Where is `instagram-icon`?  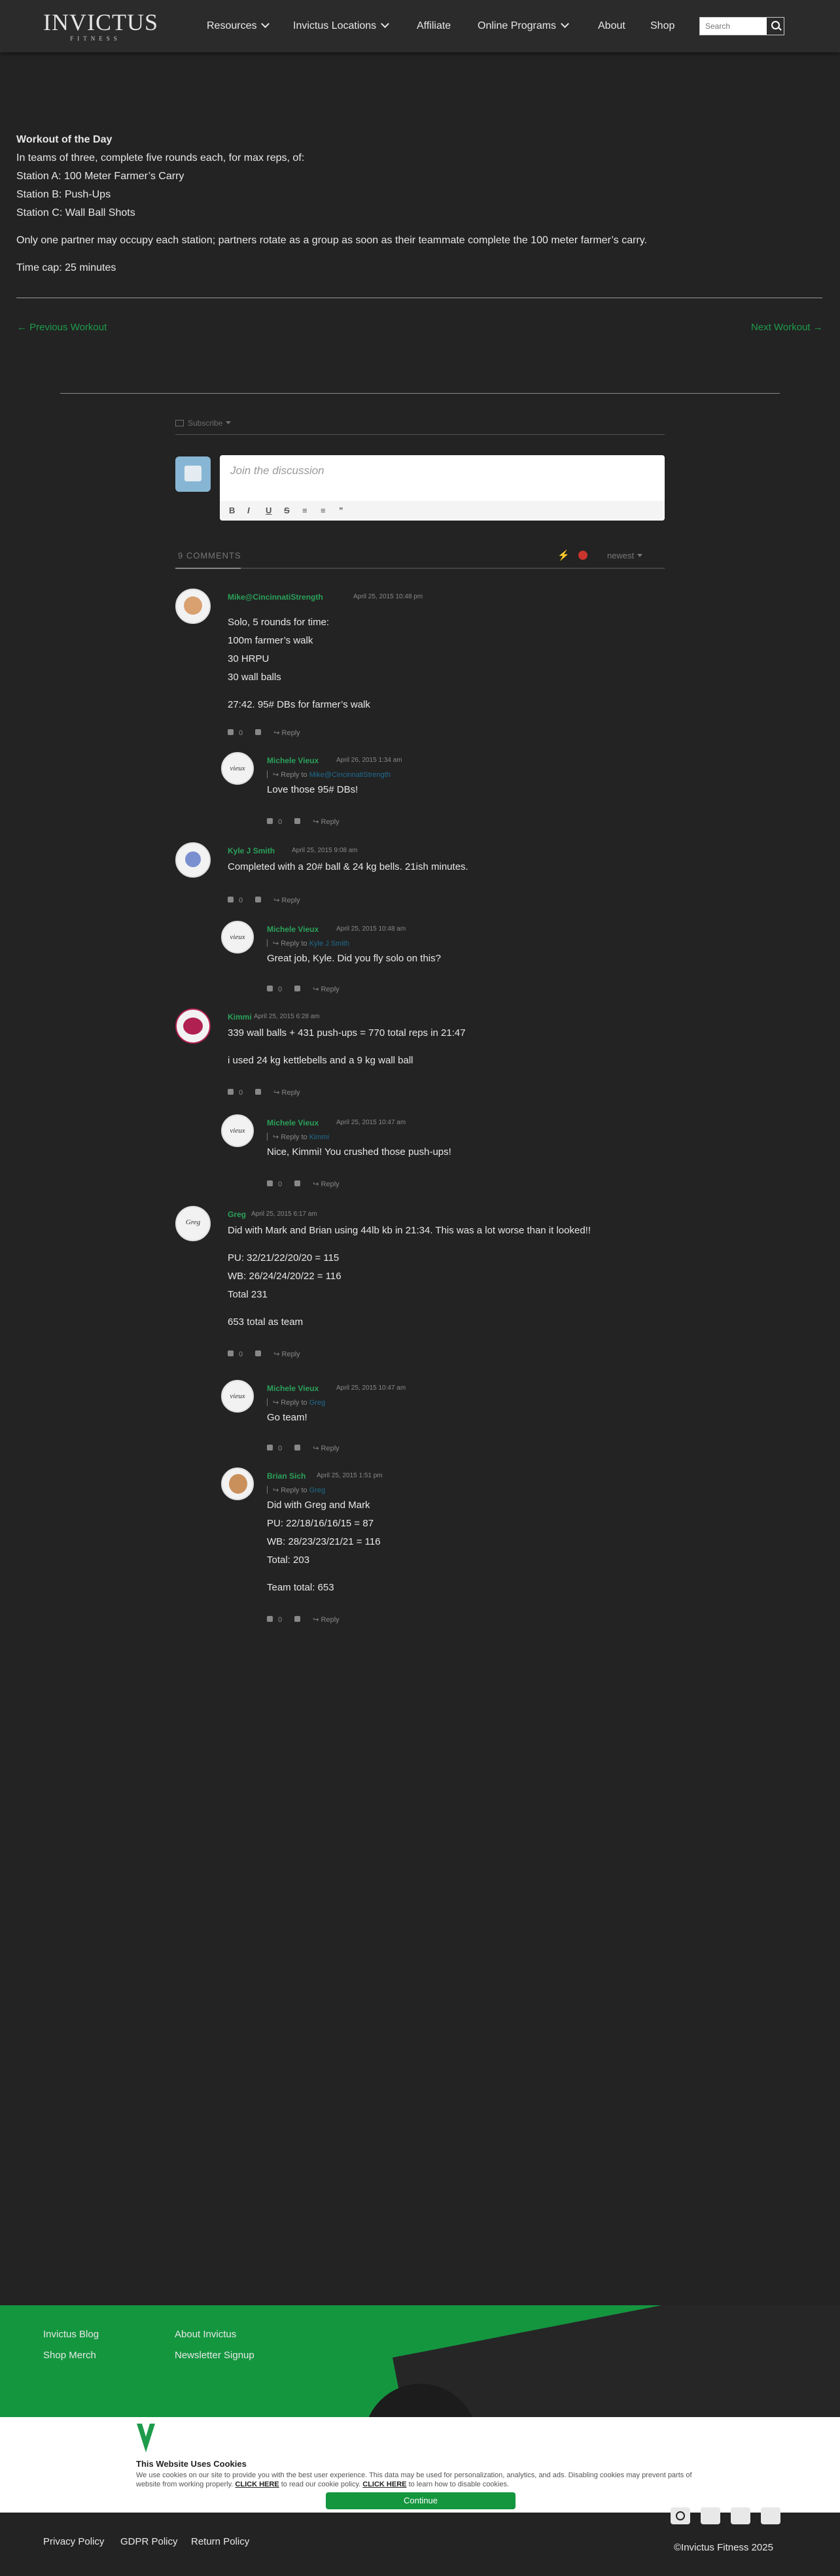
instagram-icon is located at coordinates (680, 2516).